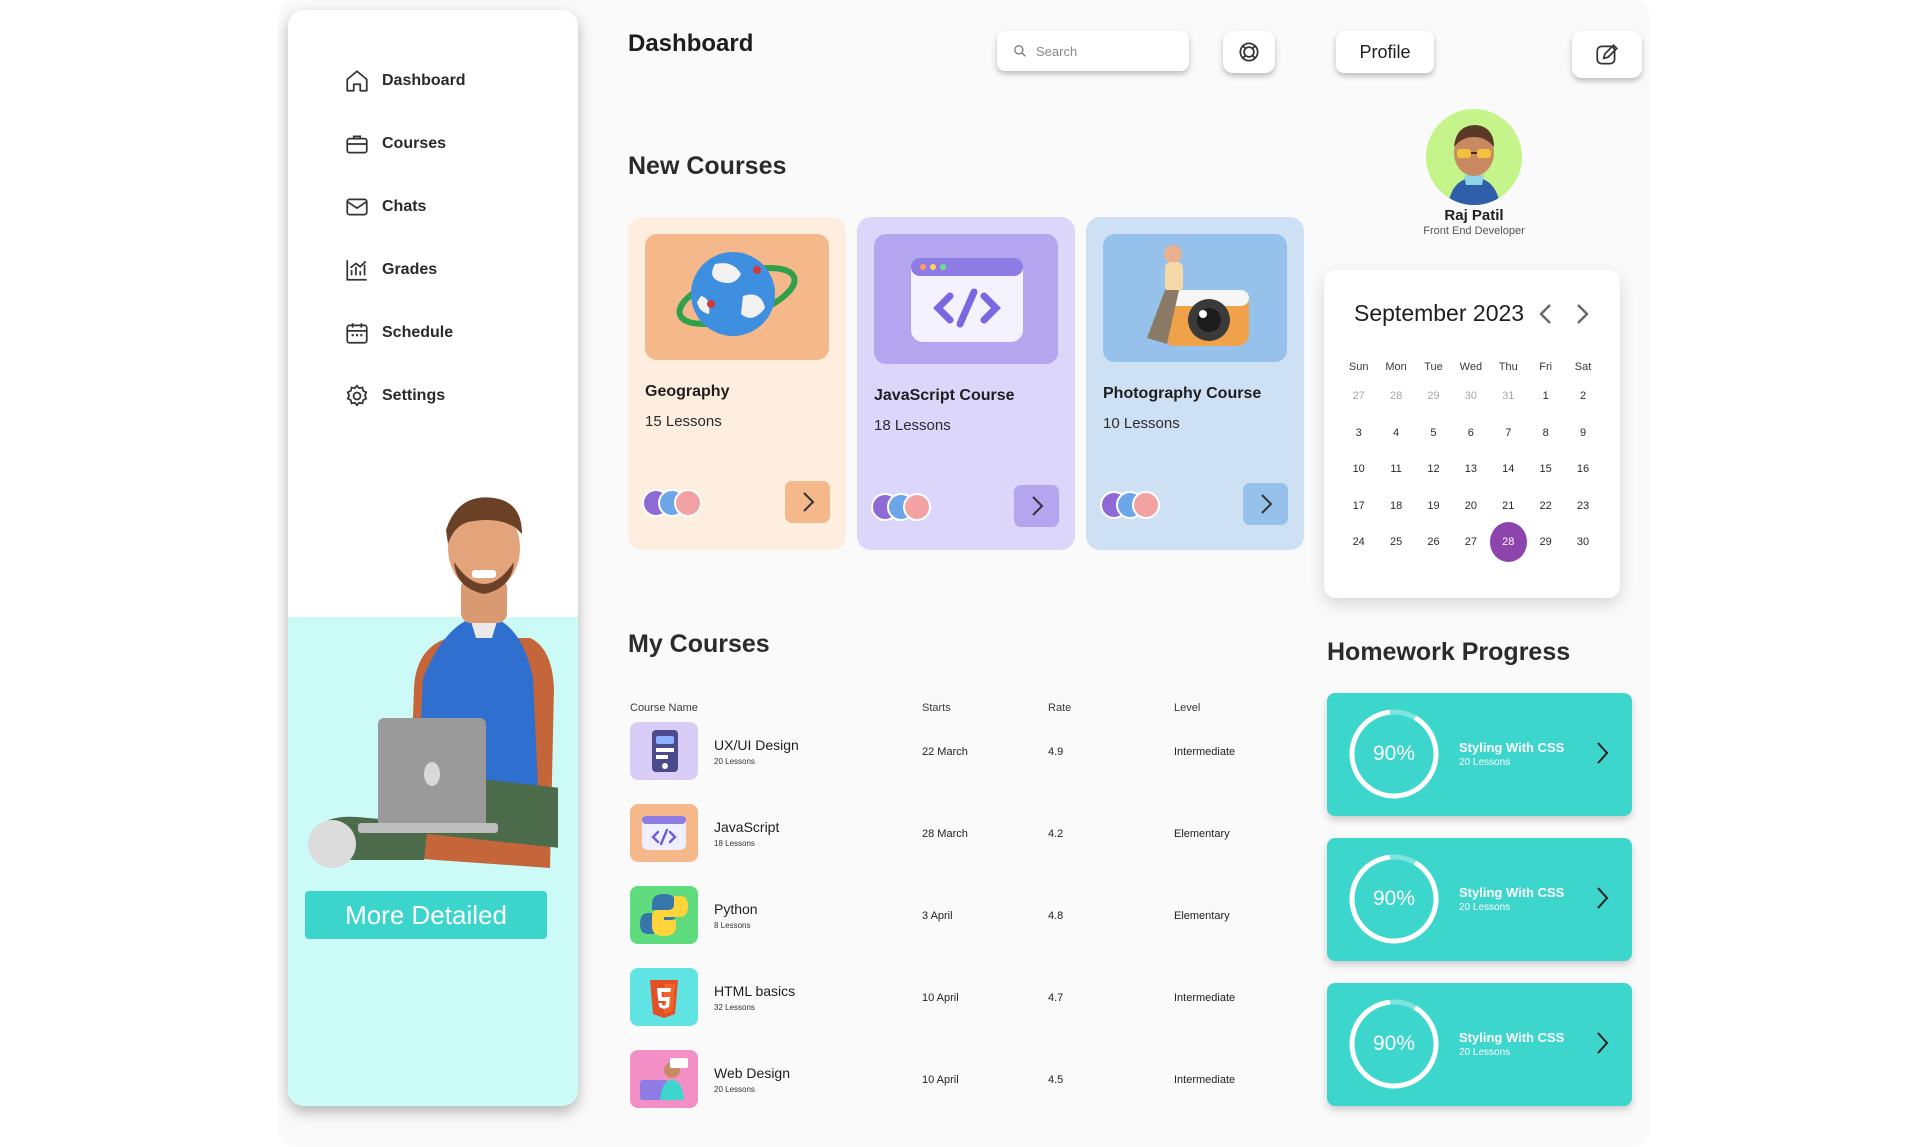 Image resolution: width=1920 pixels, height=1147 pixels. Describe the element at coordinates (426, 915) in the screenshot. I see `more-detailed-button: More Detailed` at that location.